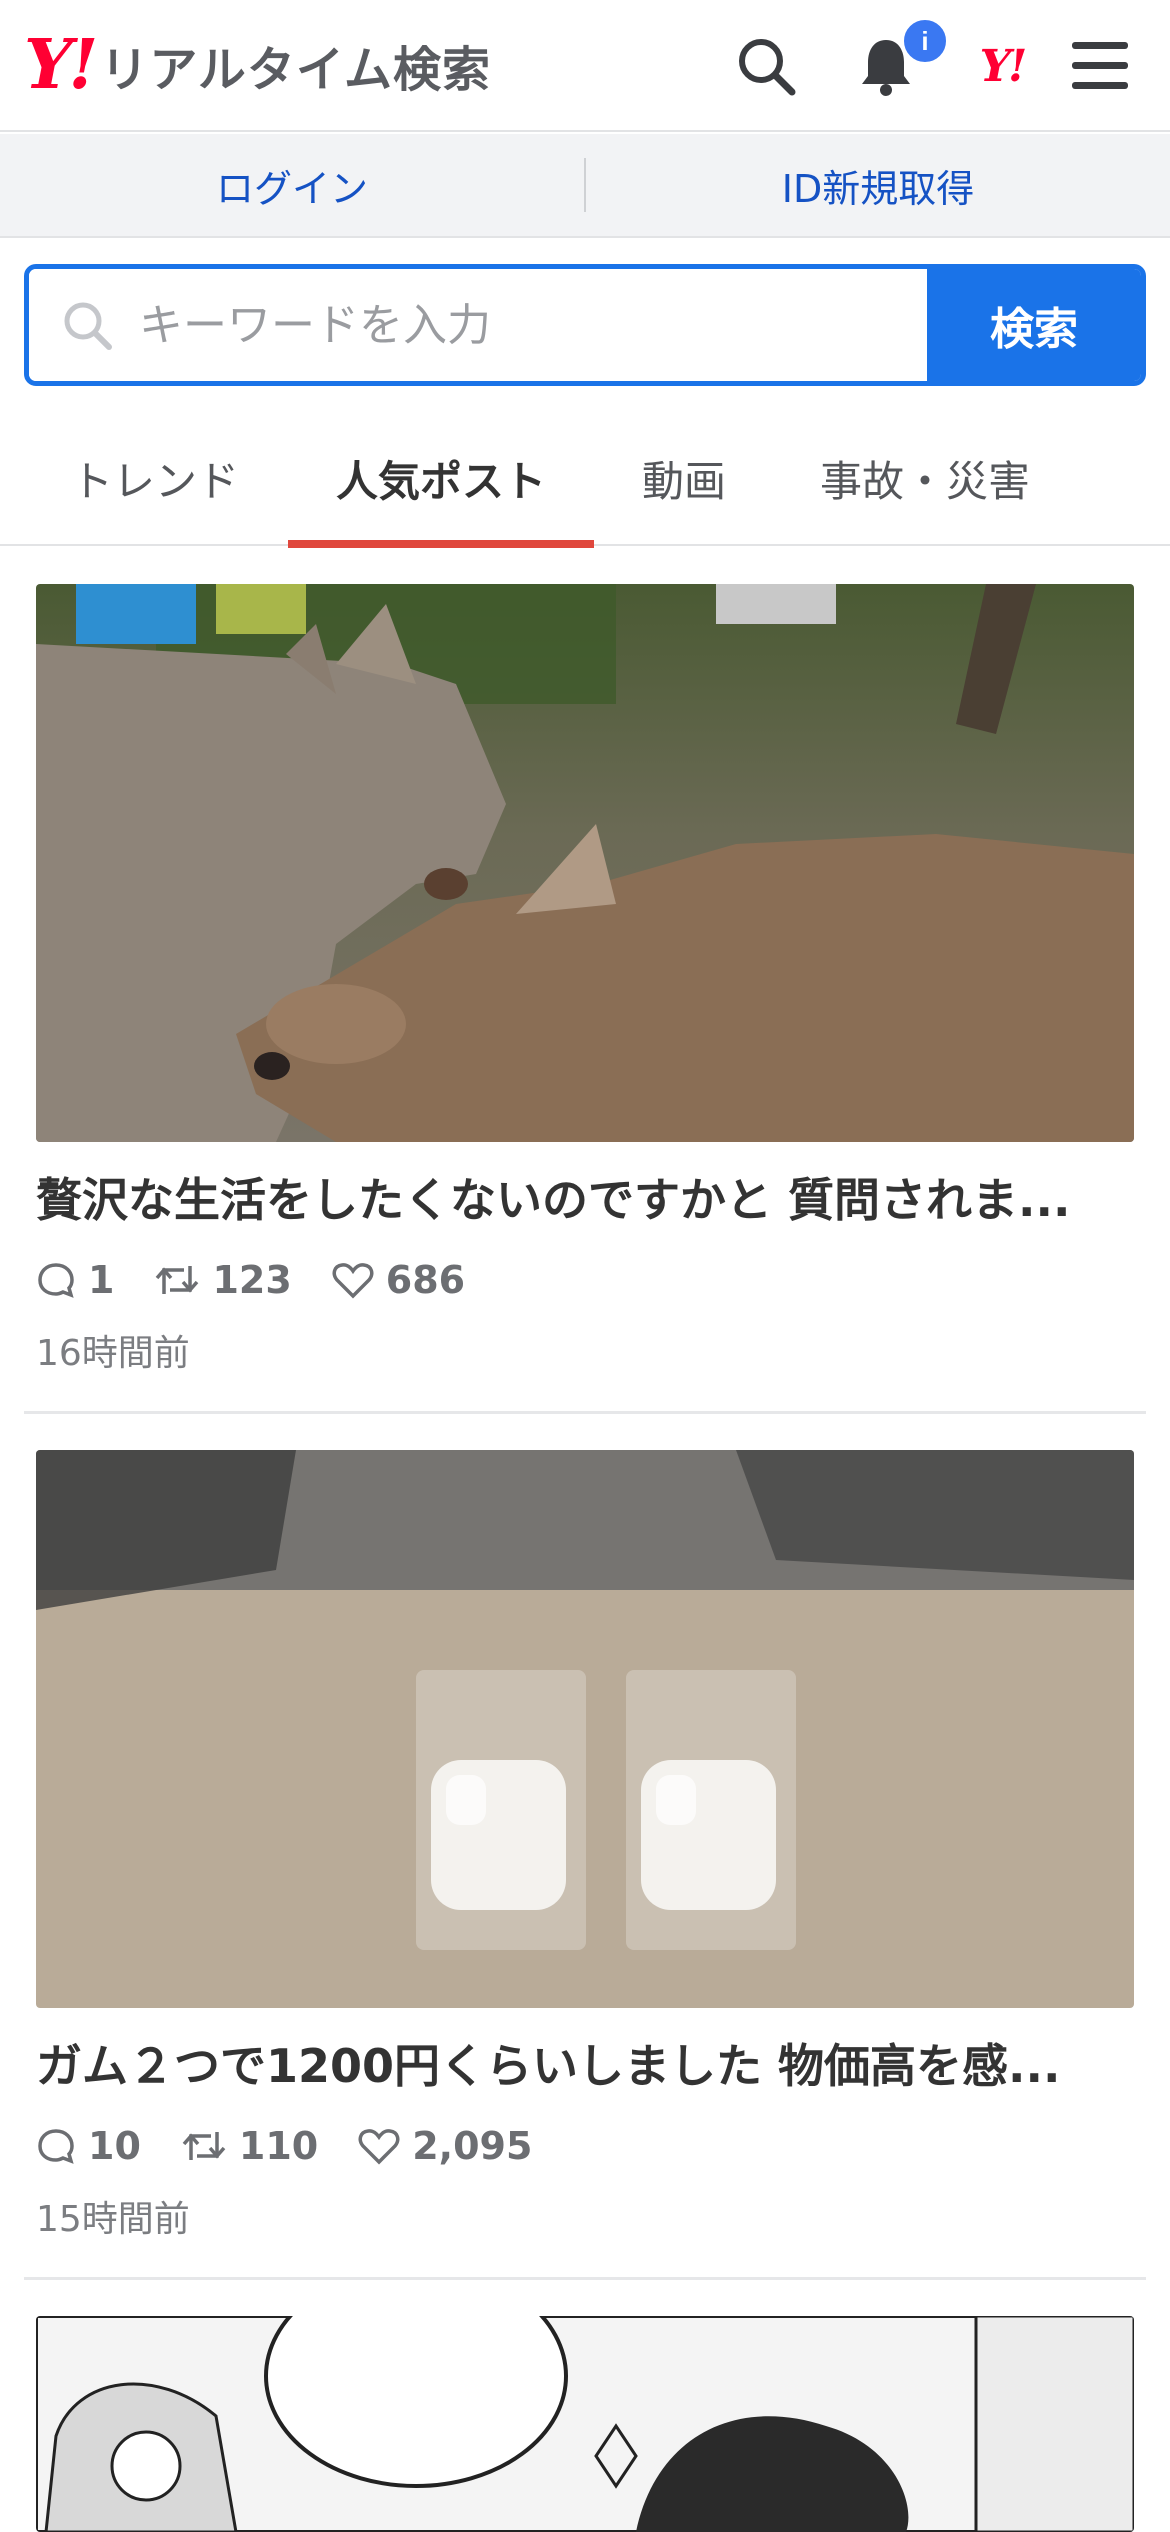 The image size is (1170, 2532). I want to click on post-image, so click(585, 2424).